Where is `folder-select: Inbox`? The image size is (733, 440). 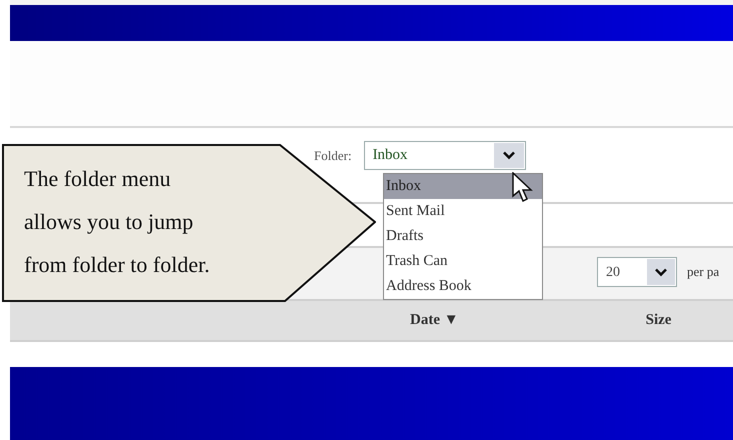 folder-select: Inbox is located at coordinates (445, 155).